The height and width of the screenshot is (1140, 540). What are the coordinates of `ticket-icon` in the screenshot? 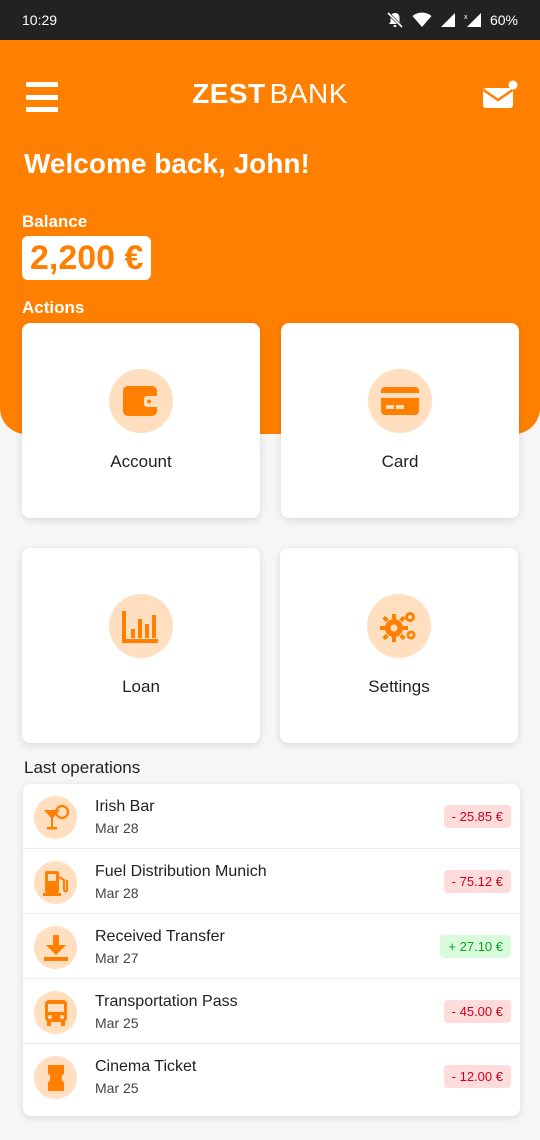 It's located at (55, 1077).